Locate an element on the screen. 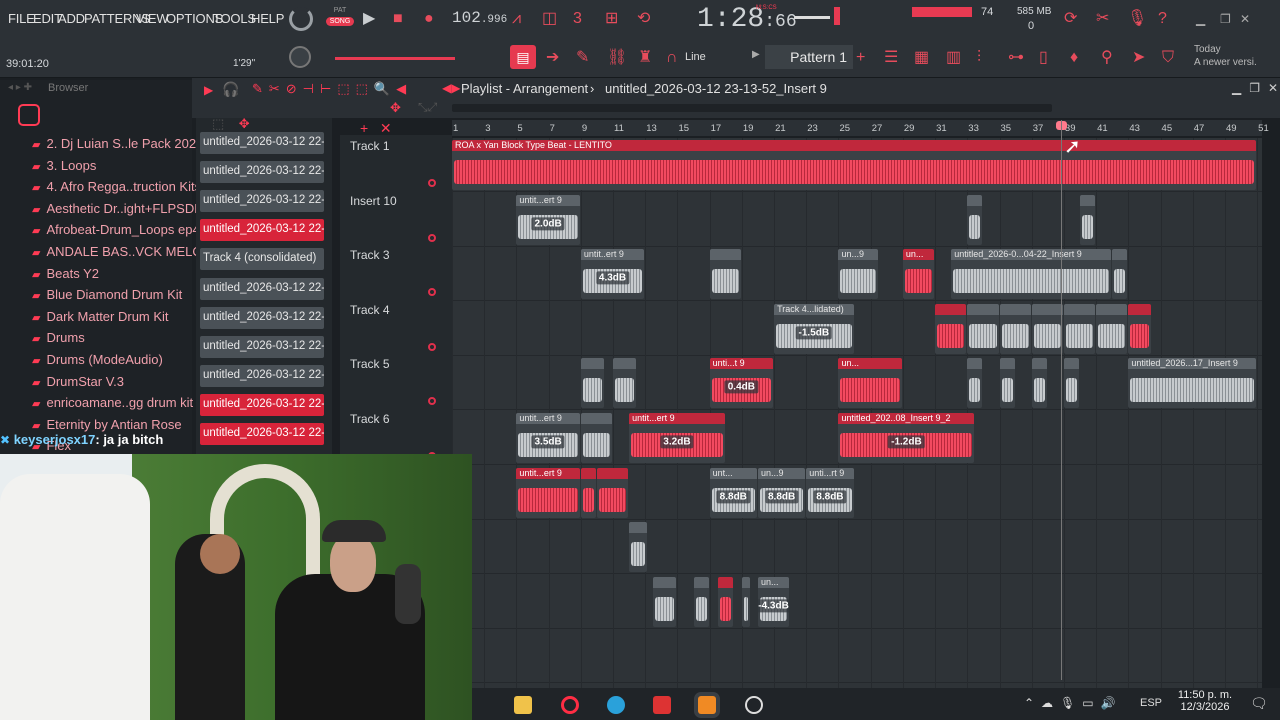 Image resolution: width=1280 pixels, height=720 pixels. tempo-display: 102.996 is located at coordinates (479, 18).